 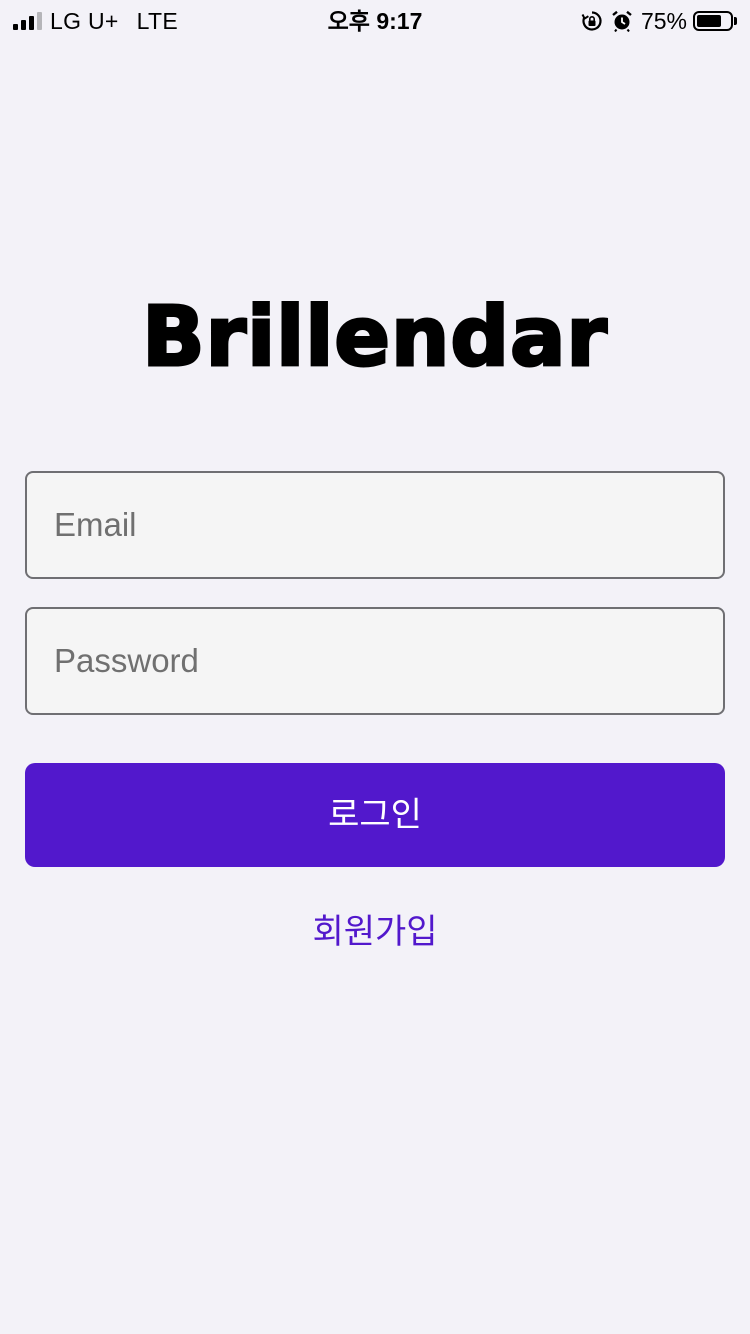 I want to click on password-field, so click(x=375, y=661).